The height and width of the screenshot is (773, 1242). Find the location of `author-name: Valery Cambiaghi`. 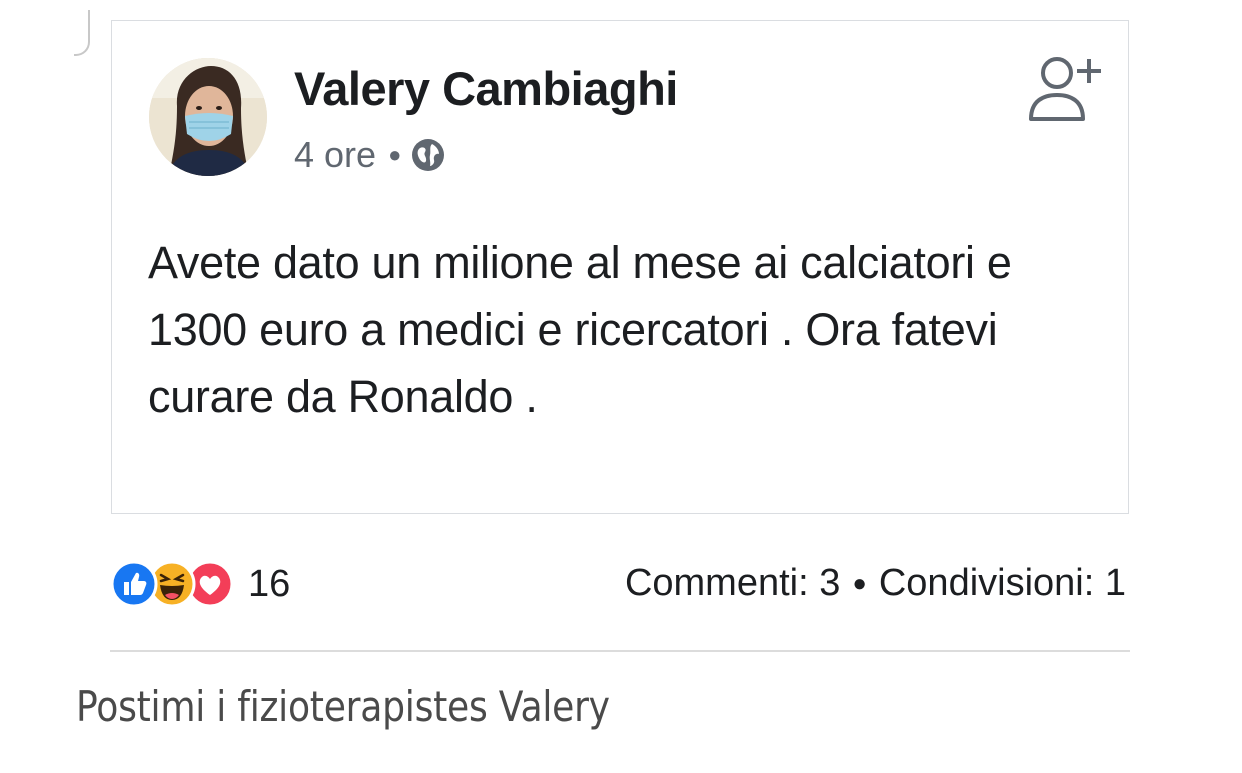

author-name: Valery Cambiaghi is located at coordinates (486, 88).